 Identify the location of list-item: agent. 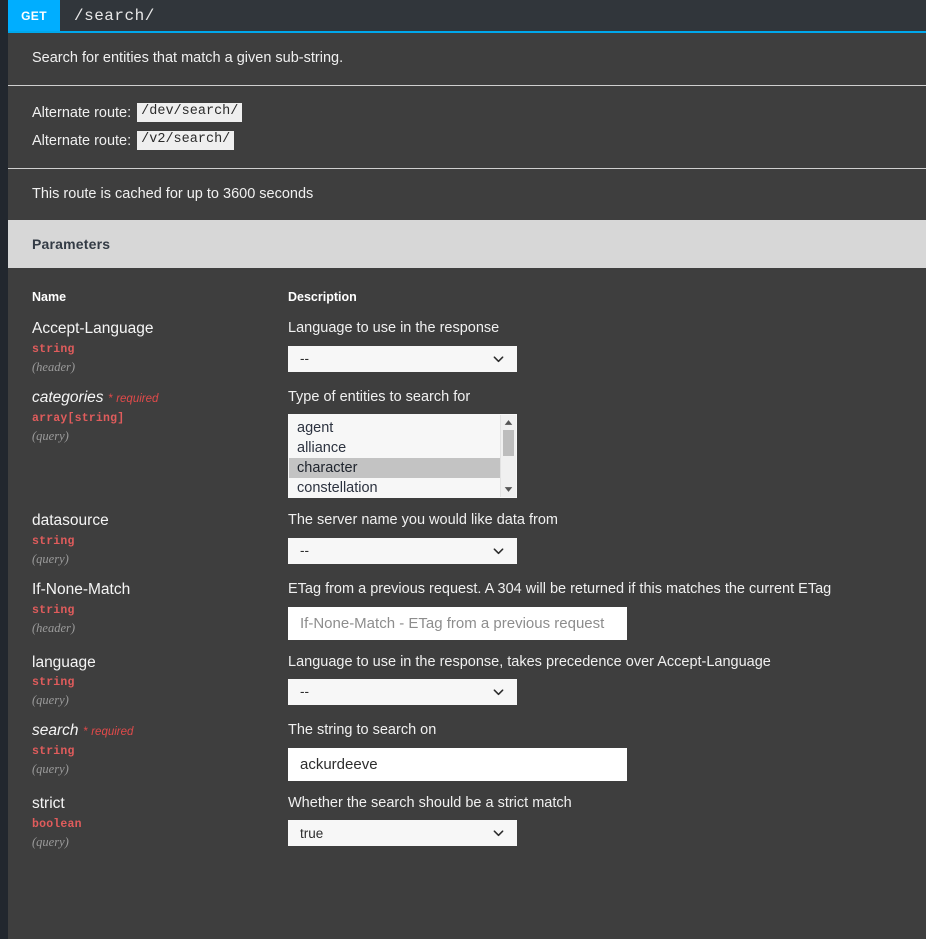
(394, 428).